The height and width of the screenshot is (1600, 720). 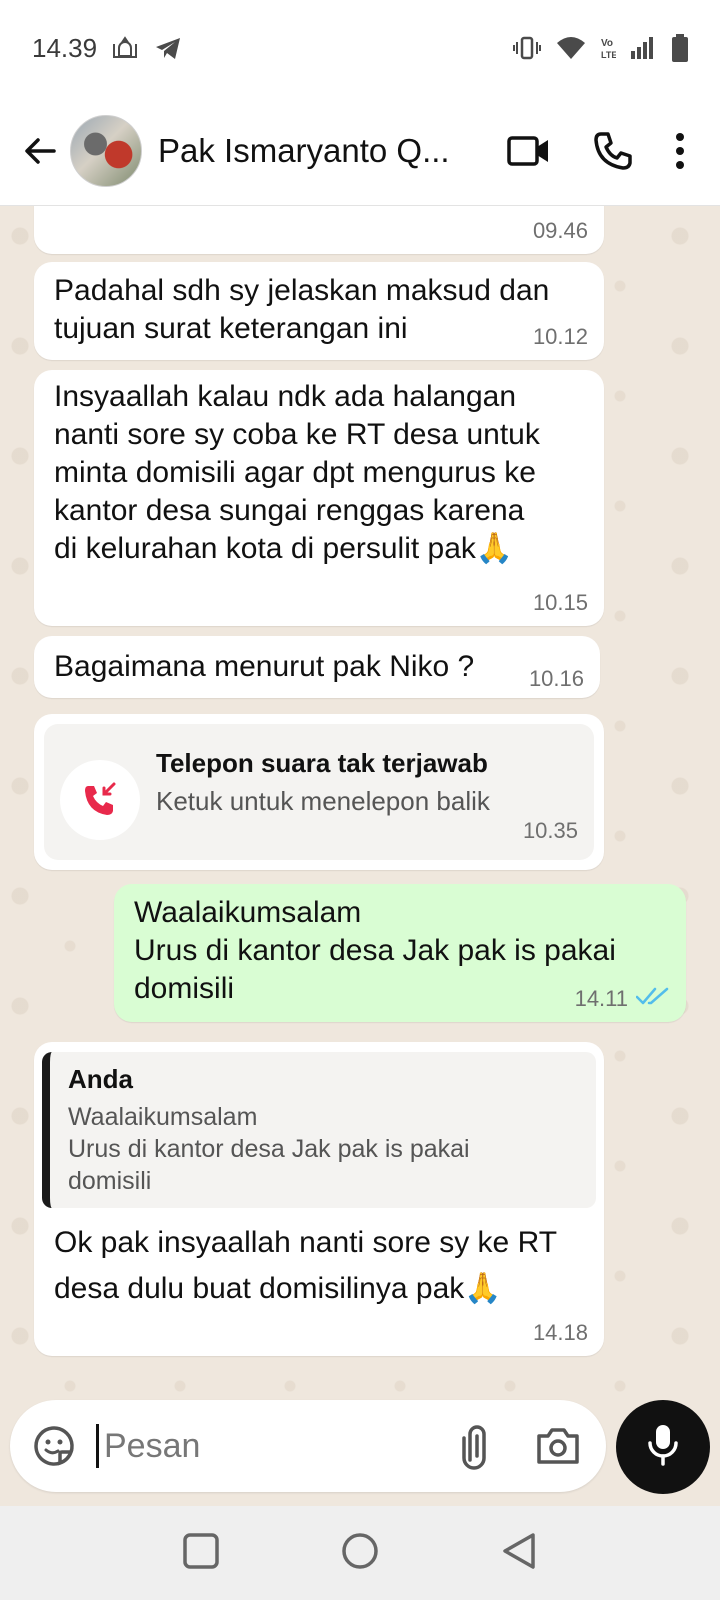 I want to click on wifi-icon, so click(x=571, y=48).